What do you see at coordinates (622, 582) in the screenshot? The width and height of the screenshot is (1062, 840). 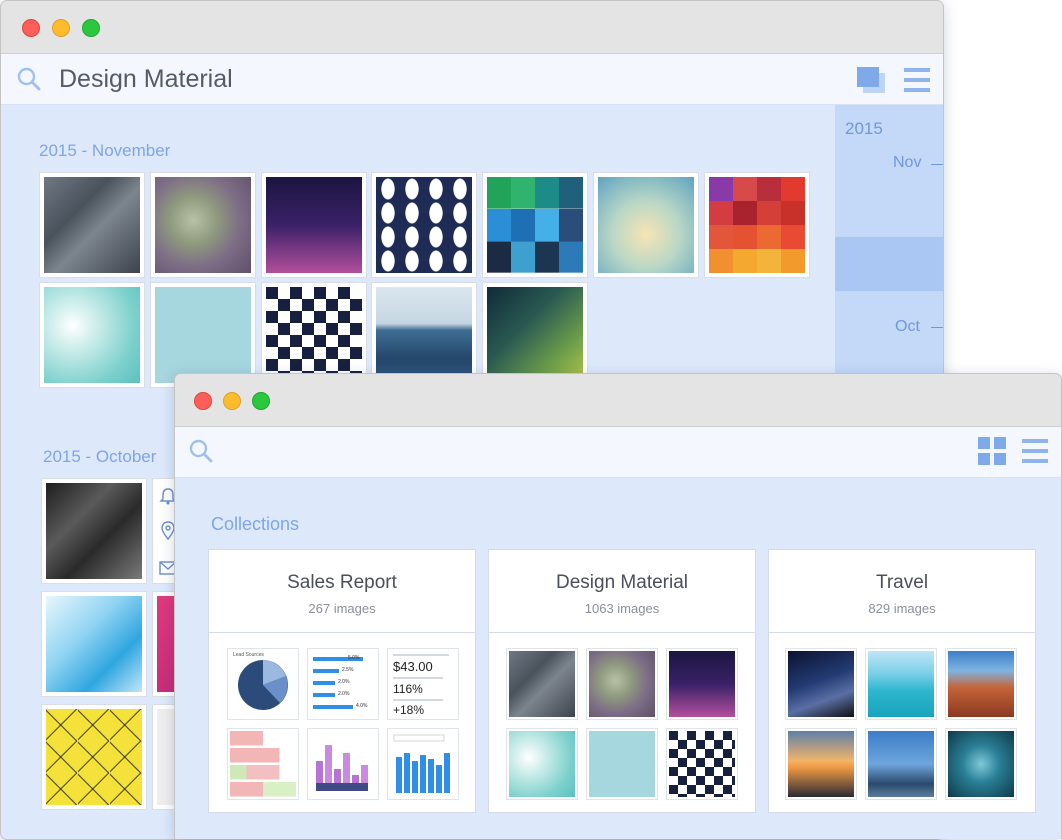 I see `collection-title: Design Material` at bounding box center [622, 582].